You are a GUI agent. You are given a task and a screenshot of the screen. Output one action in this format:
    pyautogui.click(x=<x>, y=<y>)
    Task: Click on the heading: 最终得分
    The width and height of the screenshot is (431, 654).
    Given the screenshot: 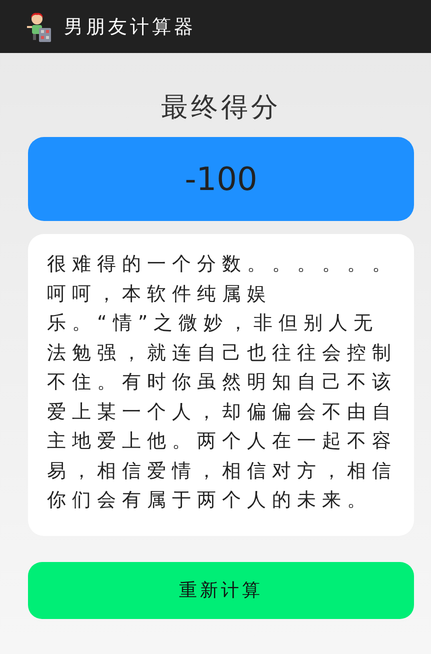 What is the action you would take?
    pyautogui.click(x=221, y=108)
    